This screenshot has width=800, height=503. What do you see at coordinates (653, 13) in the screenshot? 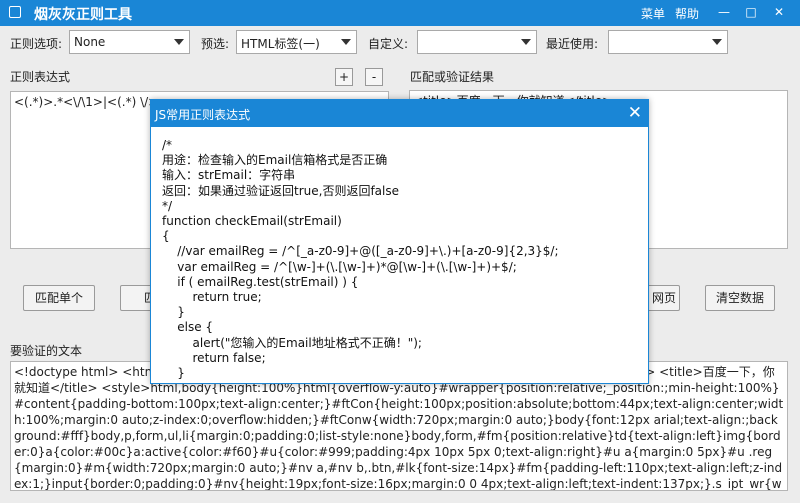
I see `menu-button: 菜单` at bounding box center [653, 13].